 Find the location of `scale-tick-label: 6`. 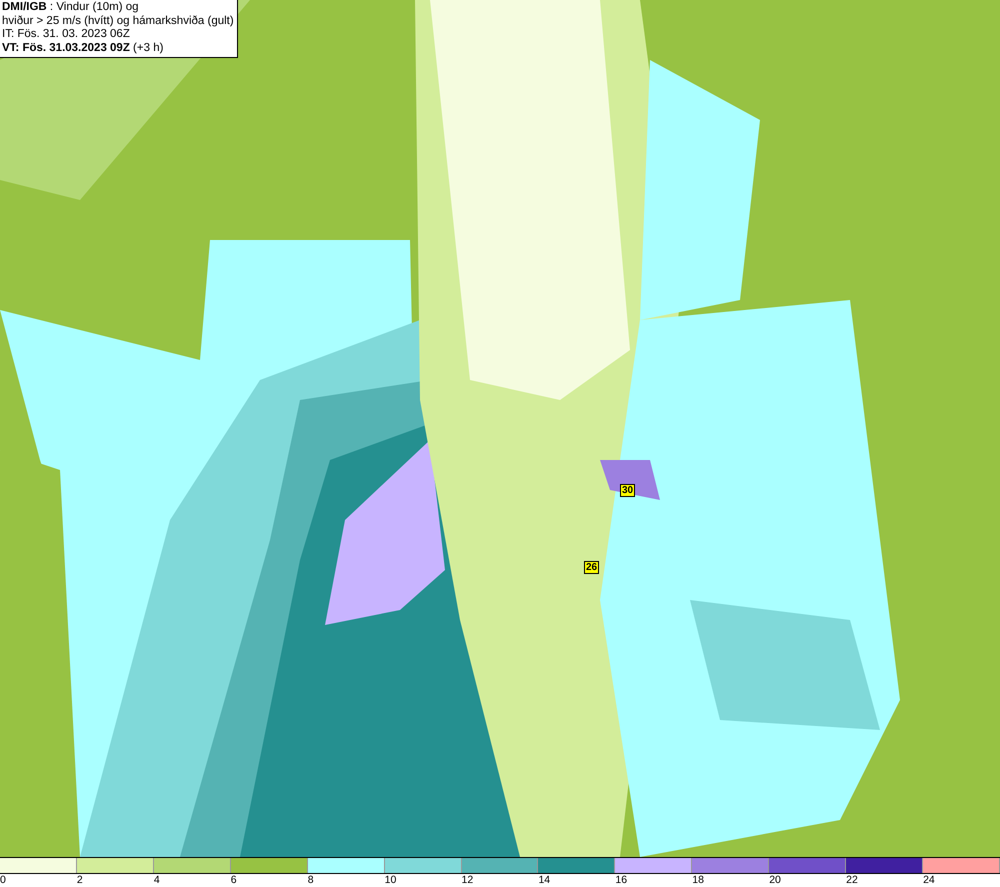

scale-tick-label: 6 is located at coordinates (233, 880).